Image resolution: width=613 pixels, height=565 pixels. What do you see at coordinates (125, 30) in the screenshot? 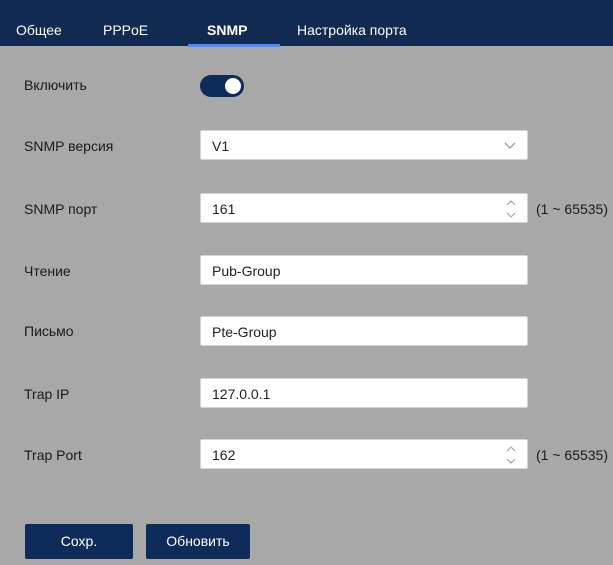
I see `tab-pppoe: PPPoE` at bounding box center [125, 30].